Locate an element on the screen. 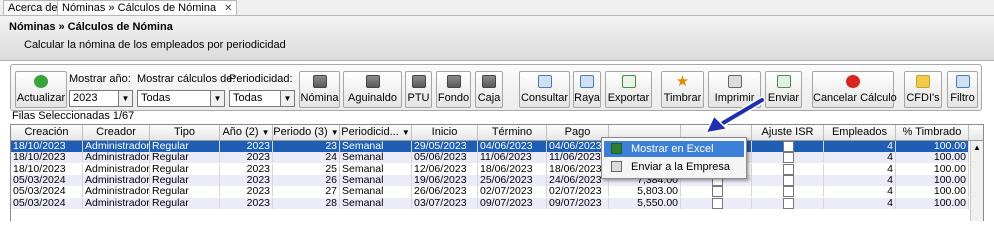 The height and width of the screenshot is (240, 994). table-cell: 2023 is located at coordinates (246, 146).